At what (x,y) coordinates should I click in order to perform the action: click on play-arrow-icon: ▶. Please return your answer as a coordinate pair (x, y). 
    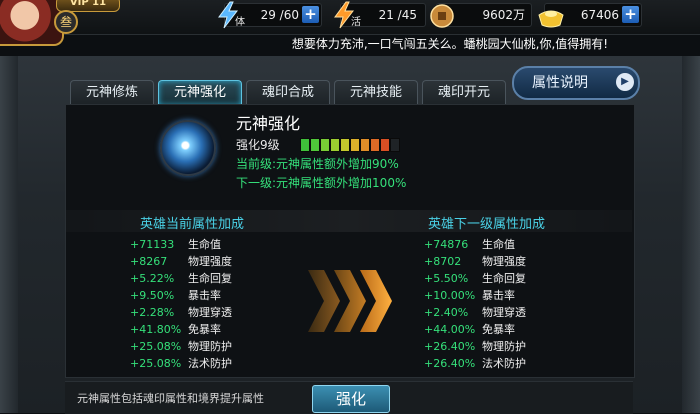
    Looking at the image, I should click on (625, 82).